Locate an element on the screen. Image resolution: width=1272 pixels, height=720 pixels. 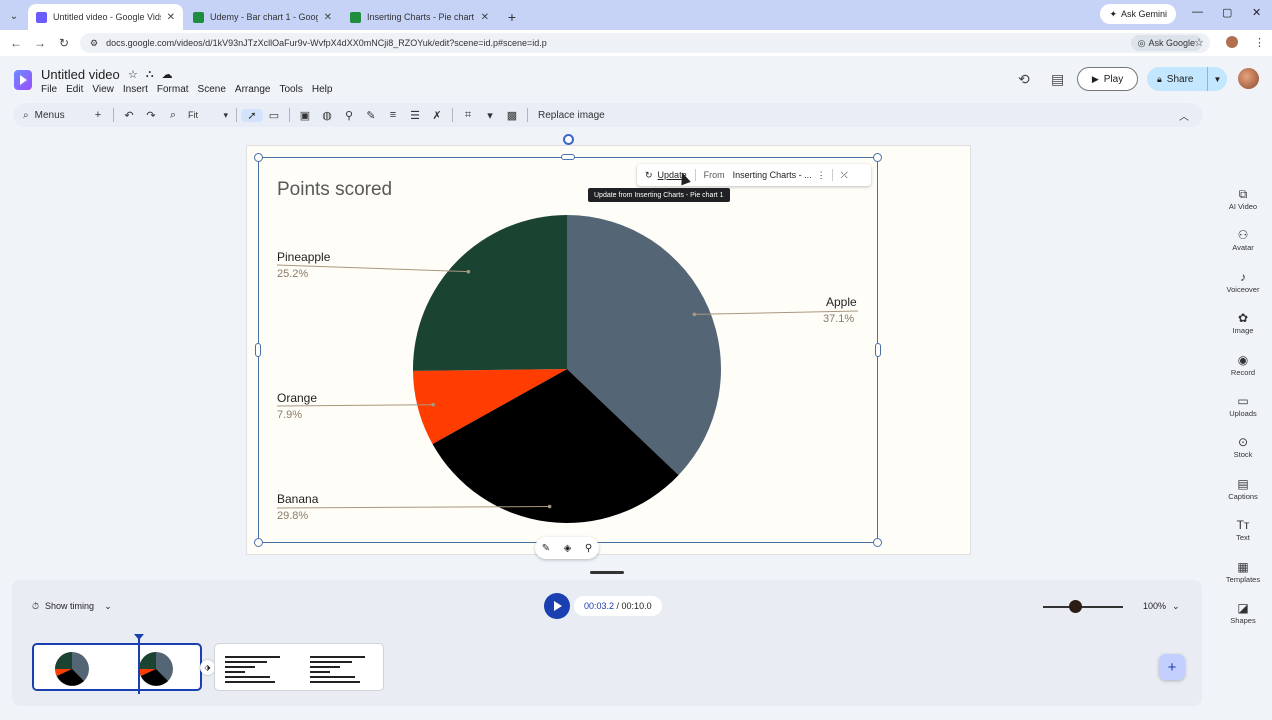
resize-handle-top is located at coordinates (568, 157).